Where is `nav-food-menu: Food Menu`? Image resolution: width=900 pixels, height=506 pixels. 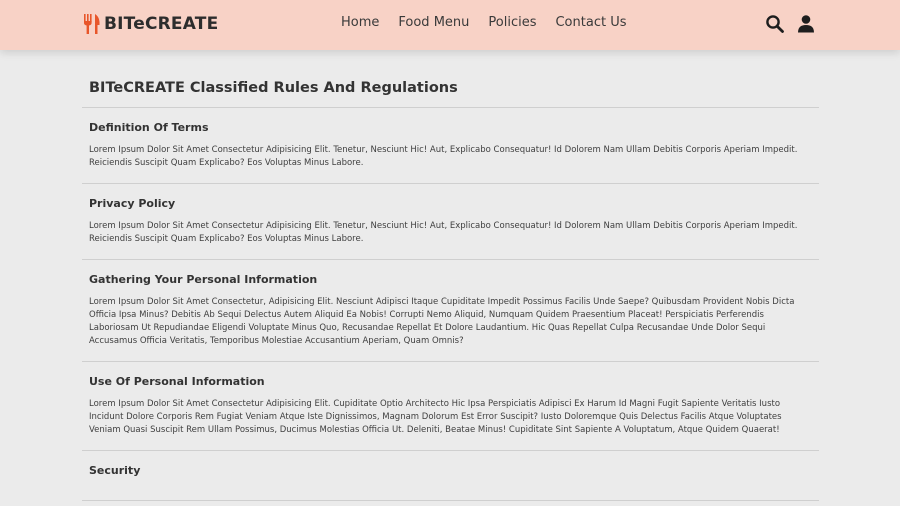 nav-food-menu: Food Menu is located at coordinates (433, 22).